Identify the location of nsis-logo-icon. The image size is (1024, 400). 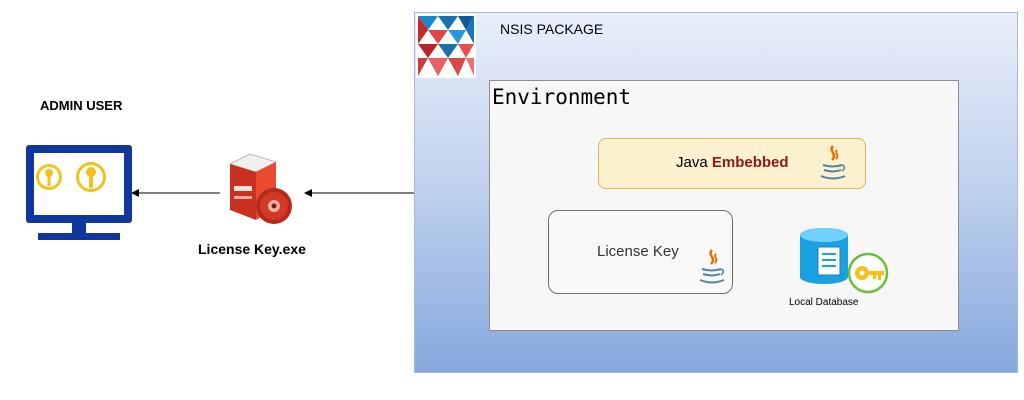
(446, 46).